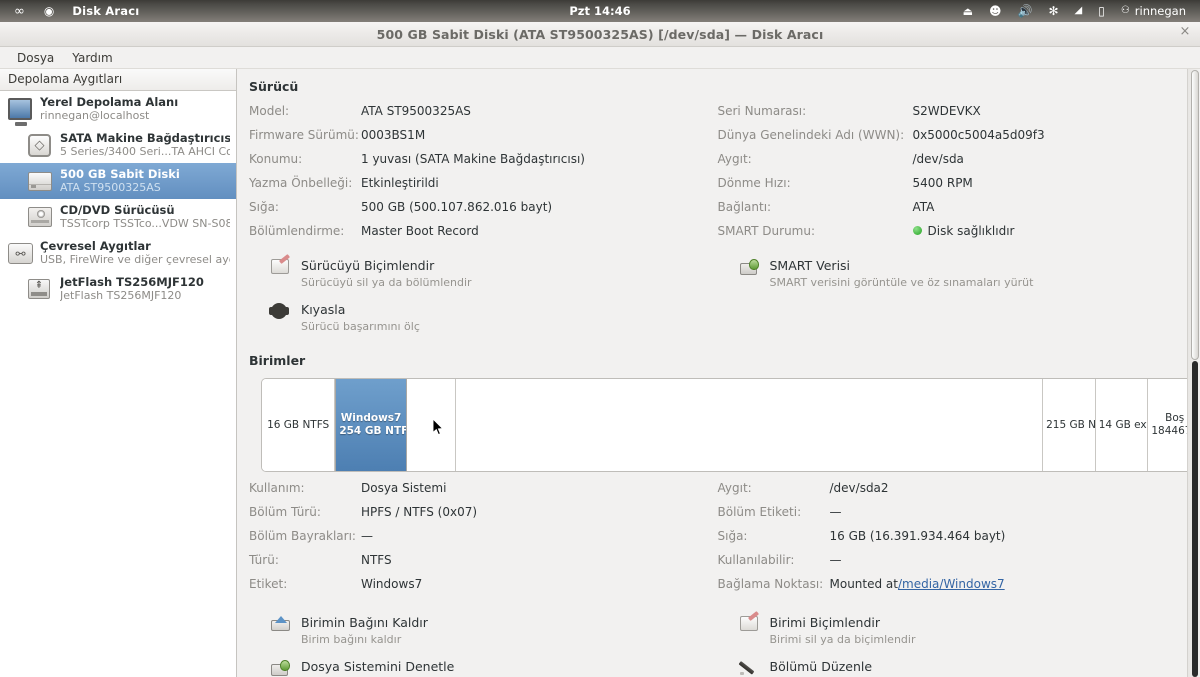 This screenshot has height=677, width=1200. What do you see at coordinates (762, 111) in the screenshot?
I see `field-label: Seri Numarası:` at bounding box center [762, 111].